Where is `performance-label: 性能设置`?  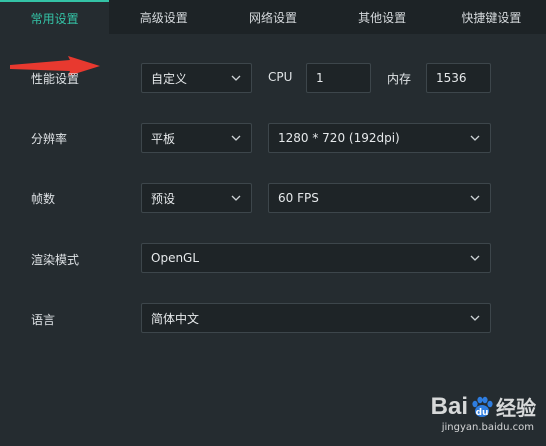
performance-label: 性能设置 is located at coordinates (55, 79).